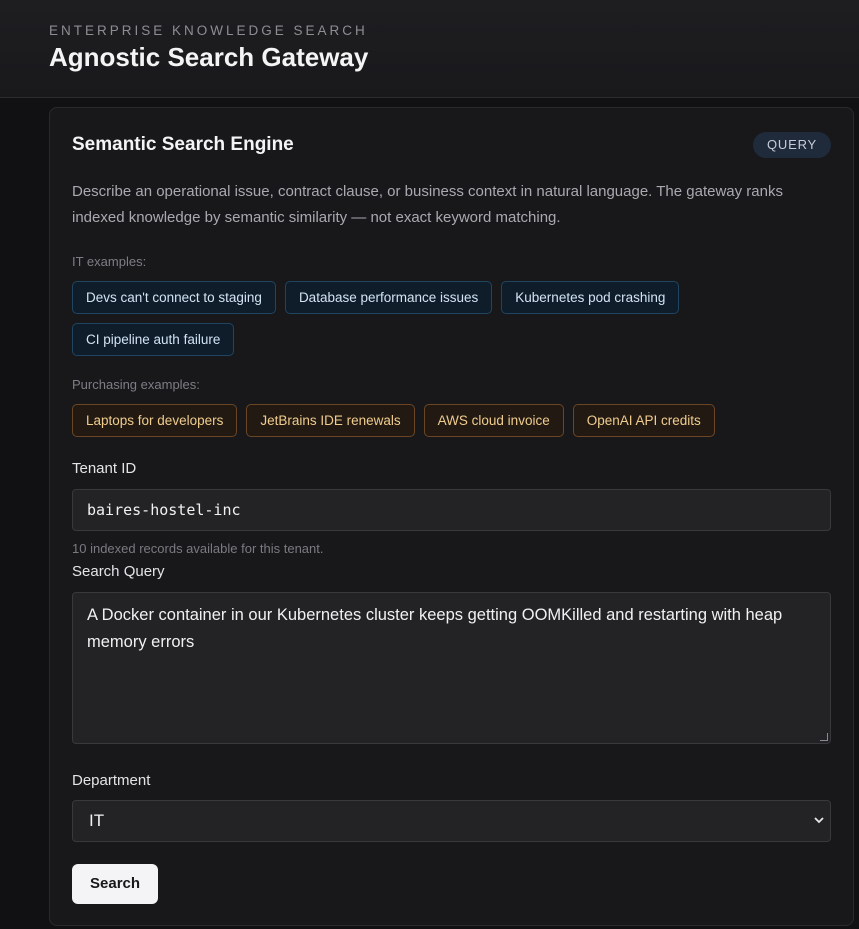  Describe the element at coordinates (208, 30) in the screenshot. I see `header-eyebrow: ENTERPRISE KNOWLEDGE SEARCH` at that location.